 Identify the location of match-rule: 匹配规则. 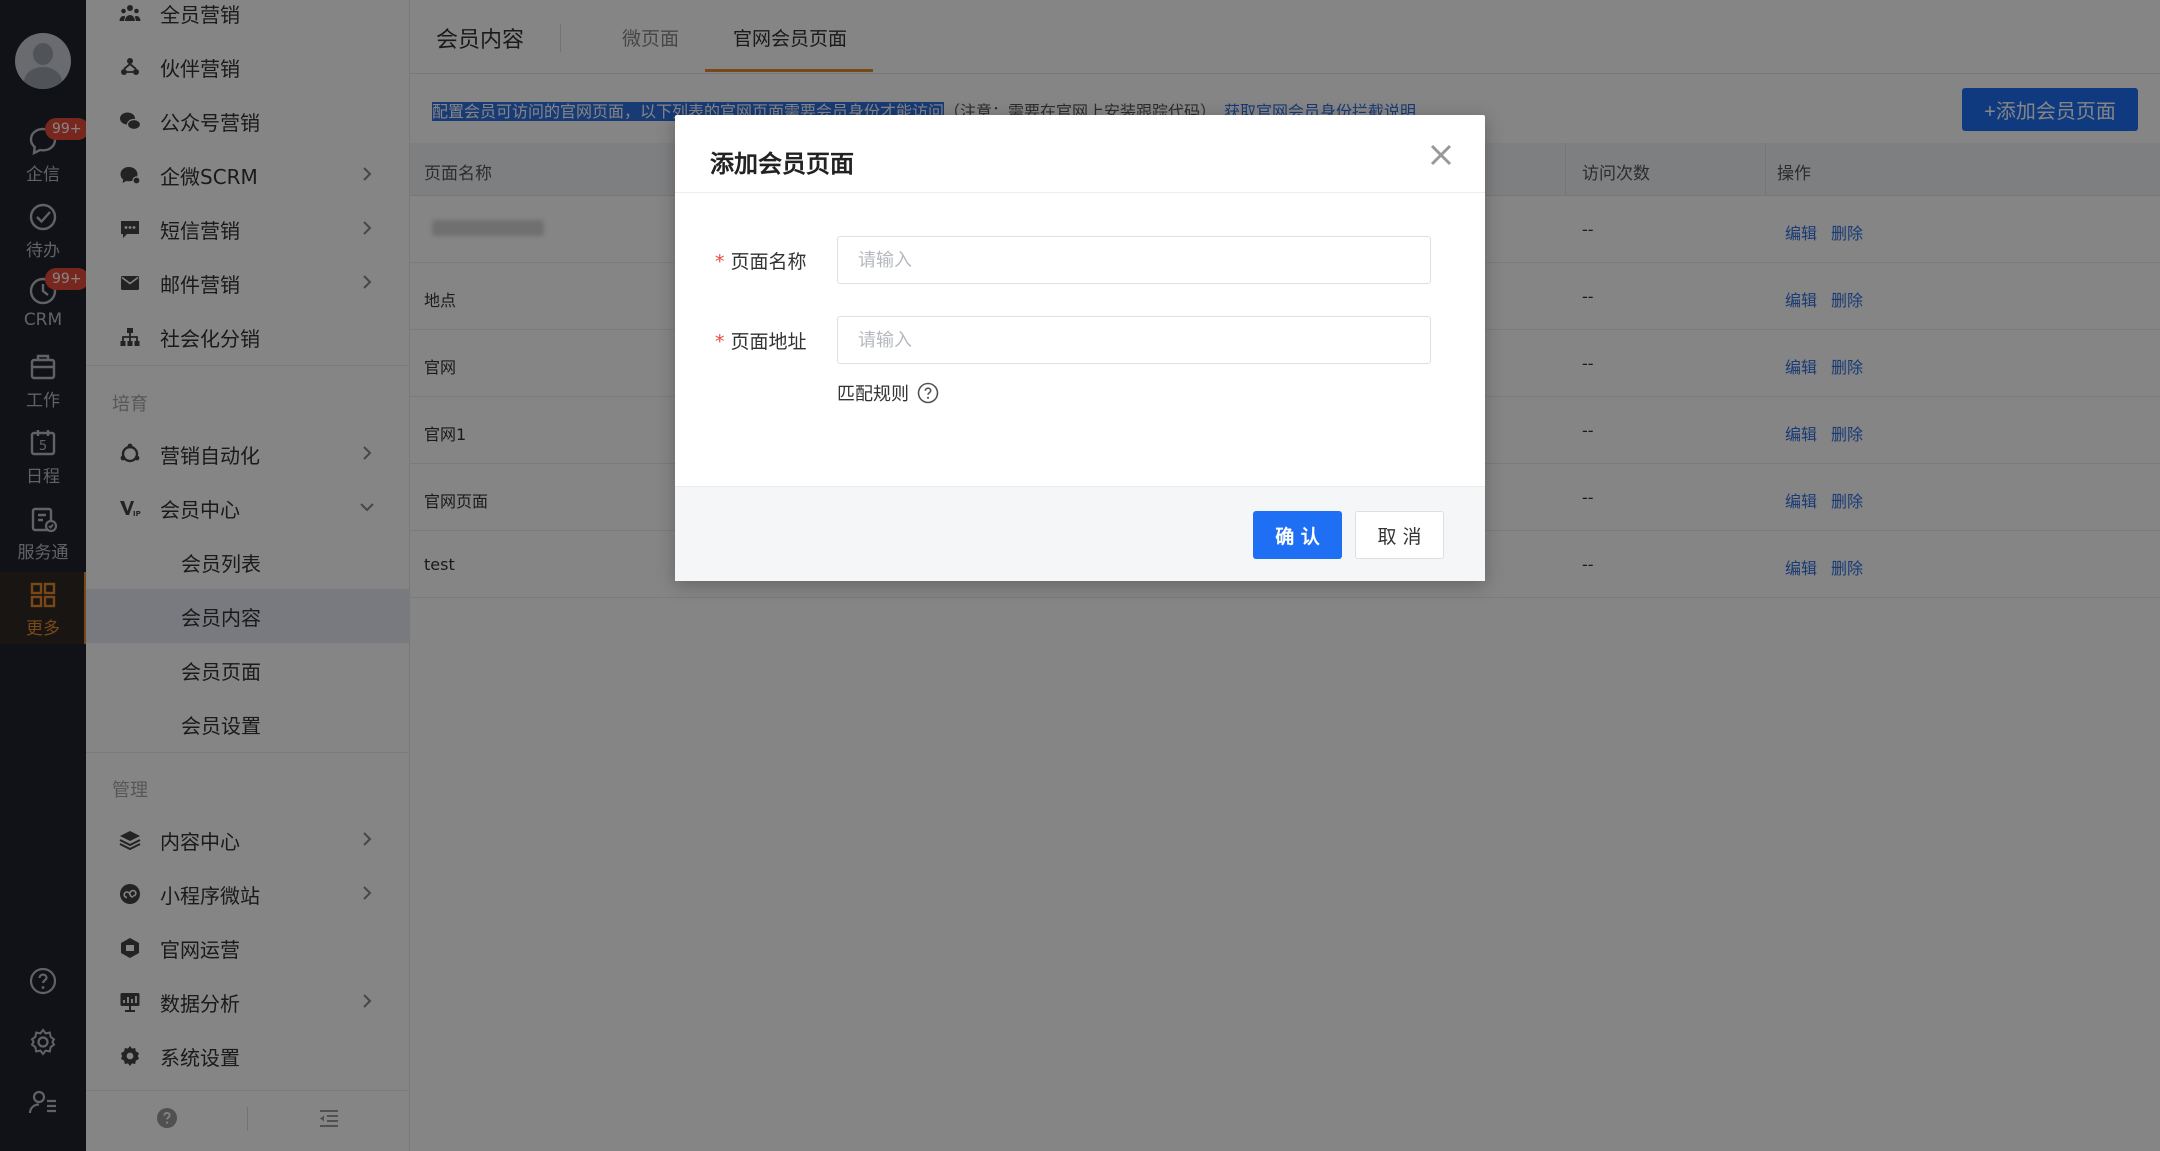
(888, 393).